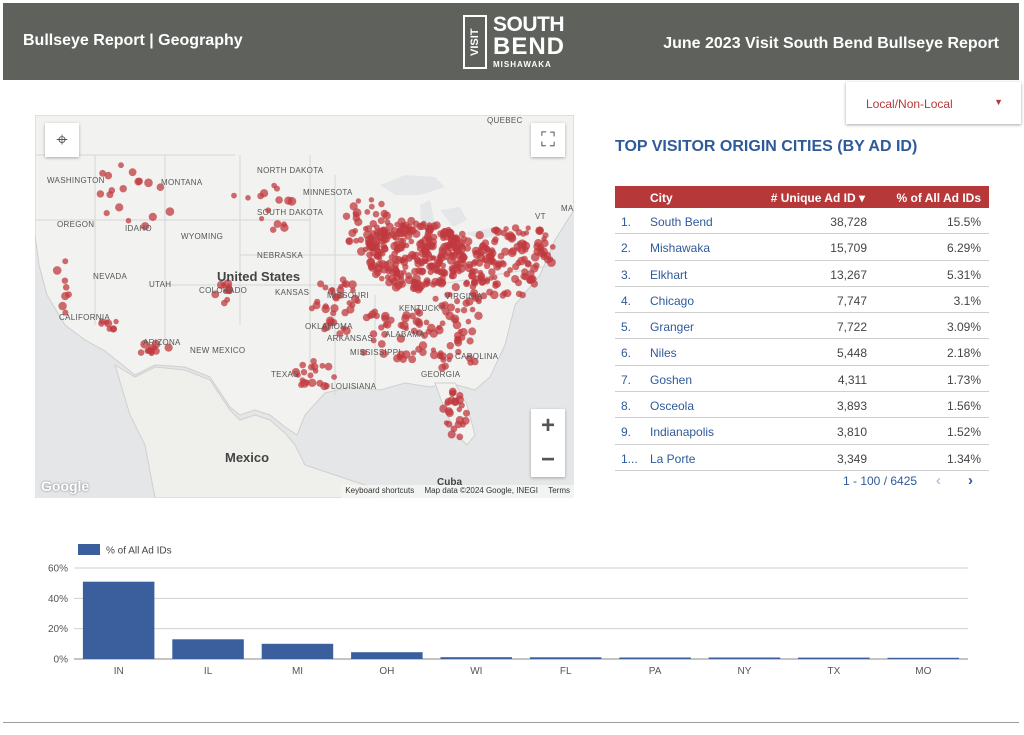 The height and width of the screenshot is (735, 1024). Describe the element at coordinates (208, 671) in the screenshot. I see `x-tick-label: IL` at that location.